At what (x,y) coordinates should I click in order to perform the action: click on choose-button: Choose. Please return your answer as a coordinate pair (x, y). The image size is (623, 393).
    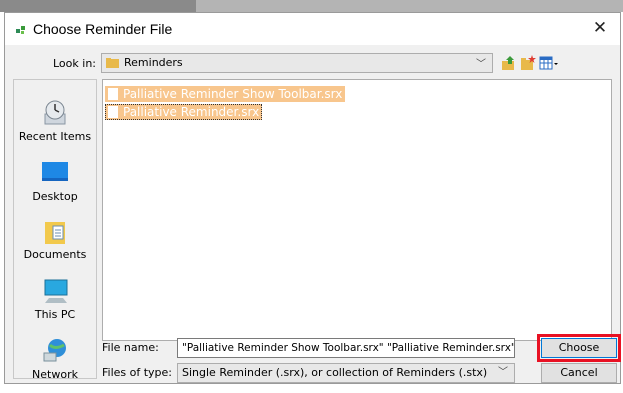
    Looking at the image, I should click on (579, 348).